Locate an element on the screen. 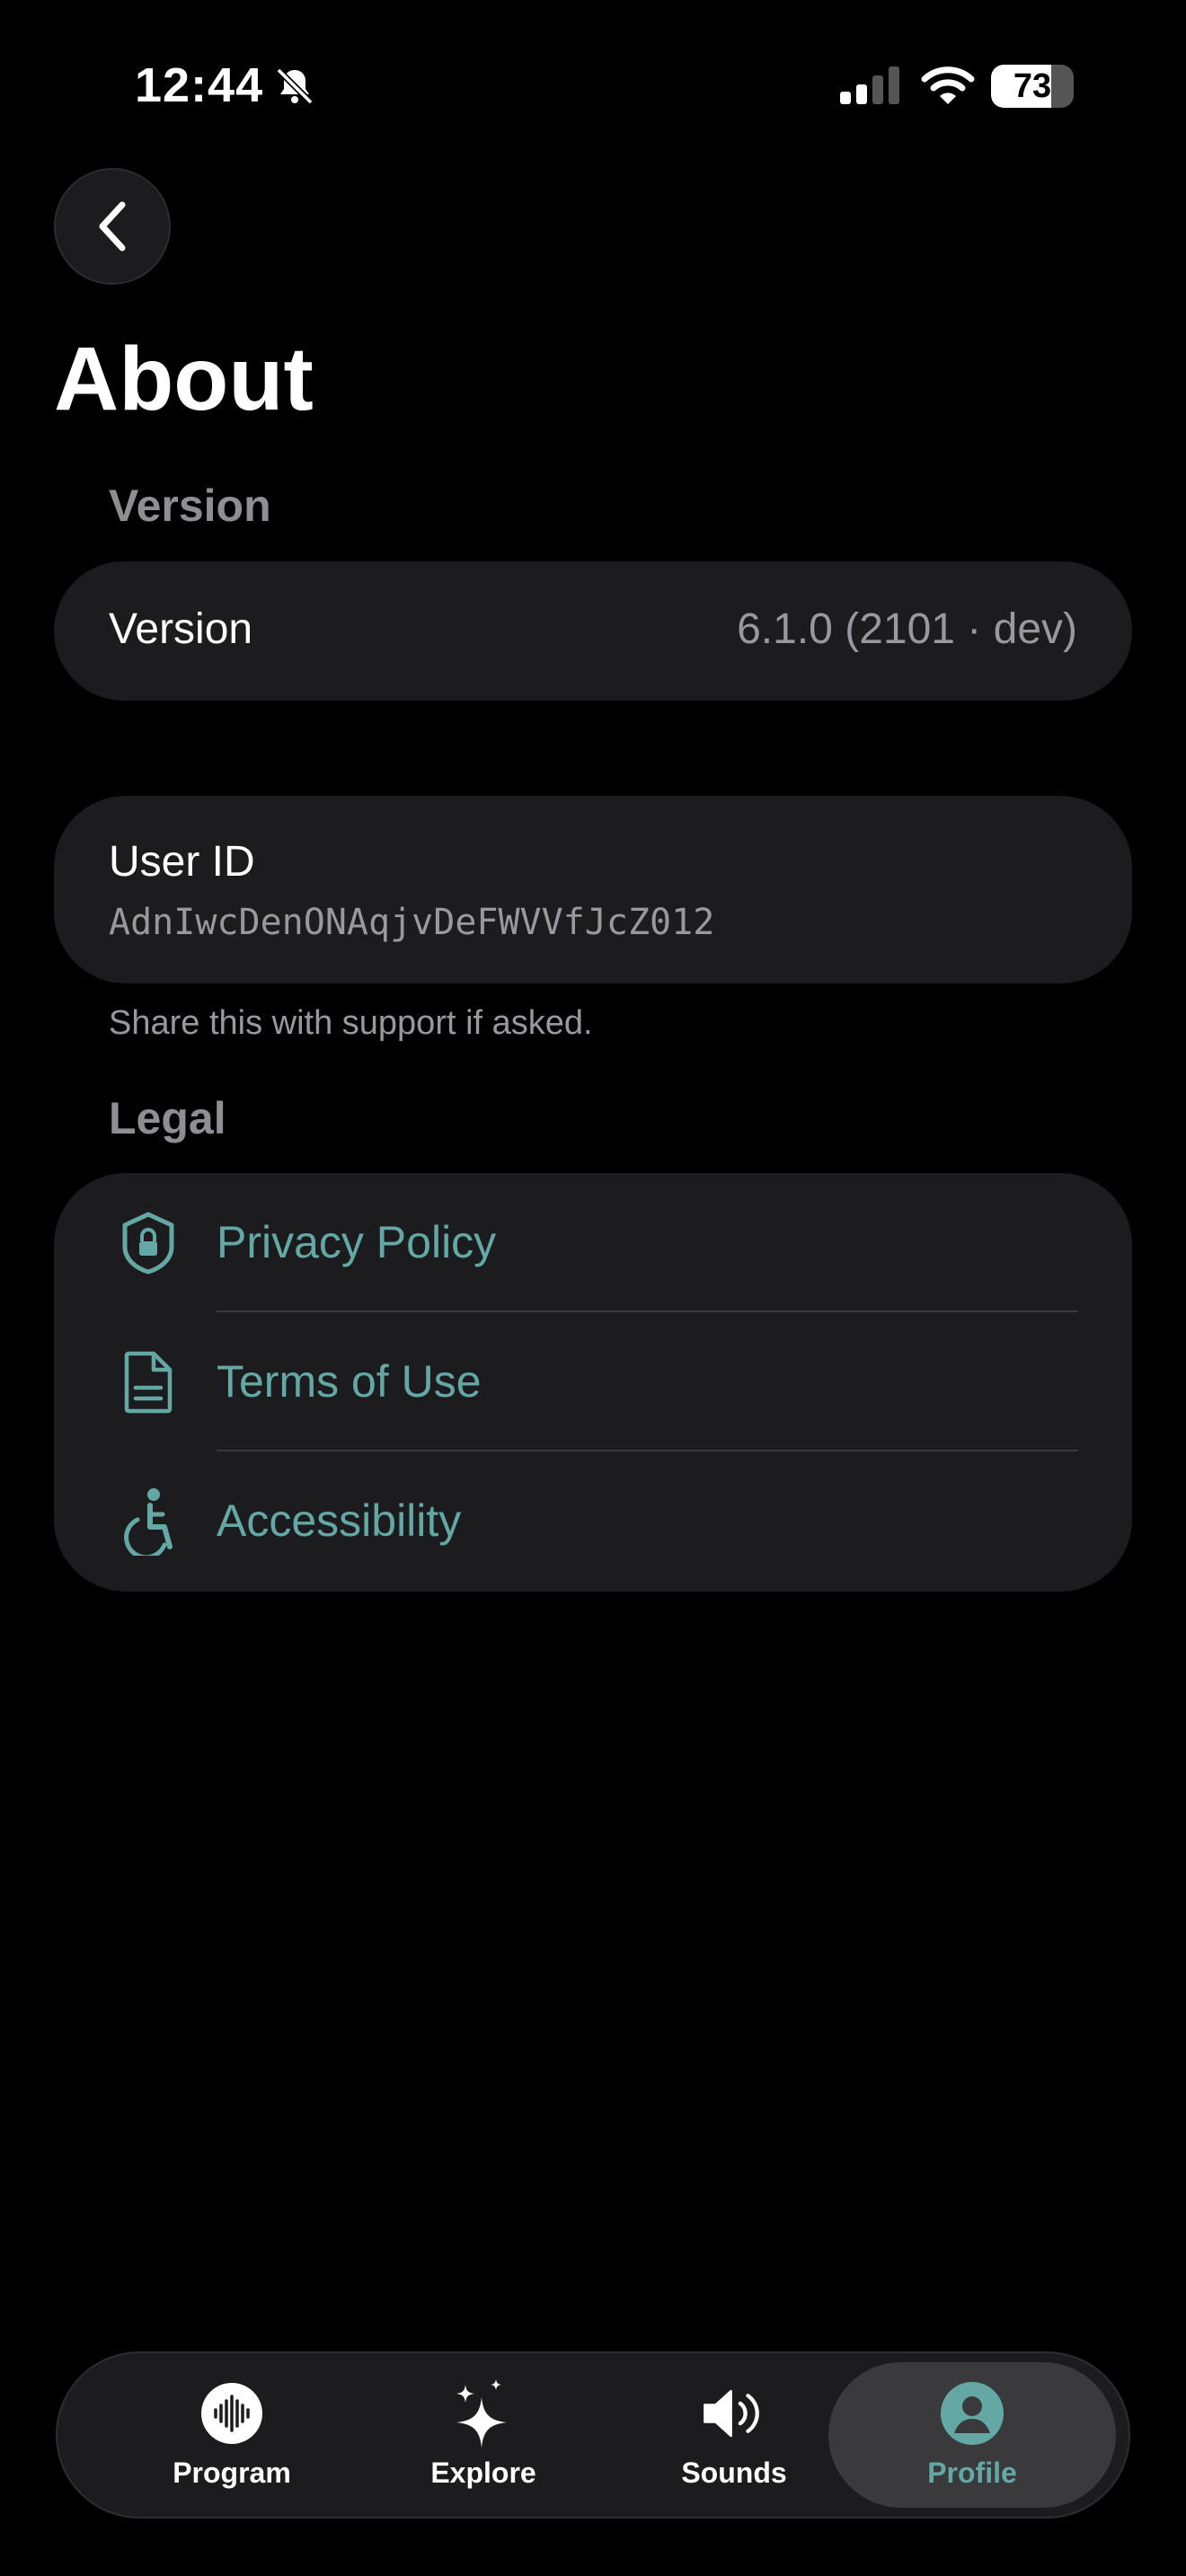 The width and height of the screenshot is (1186, 2576). tab-profile: Profile is located at coordinates (972, 2435).